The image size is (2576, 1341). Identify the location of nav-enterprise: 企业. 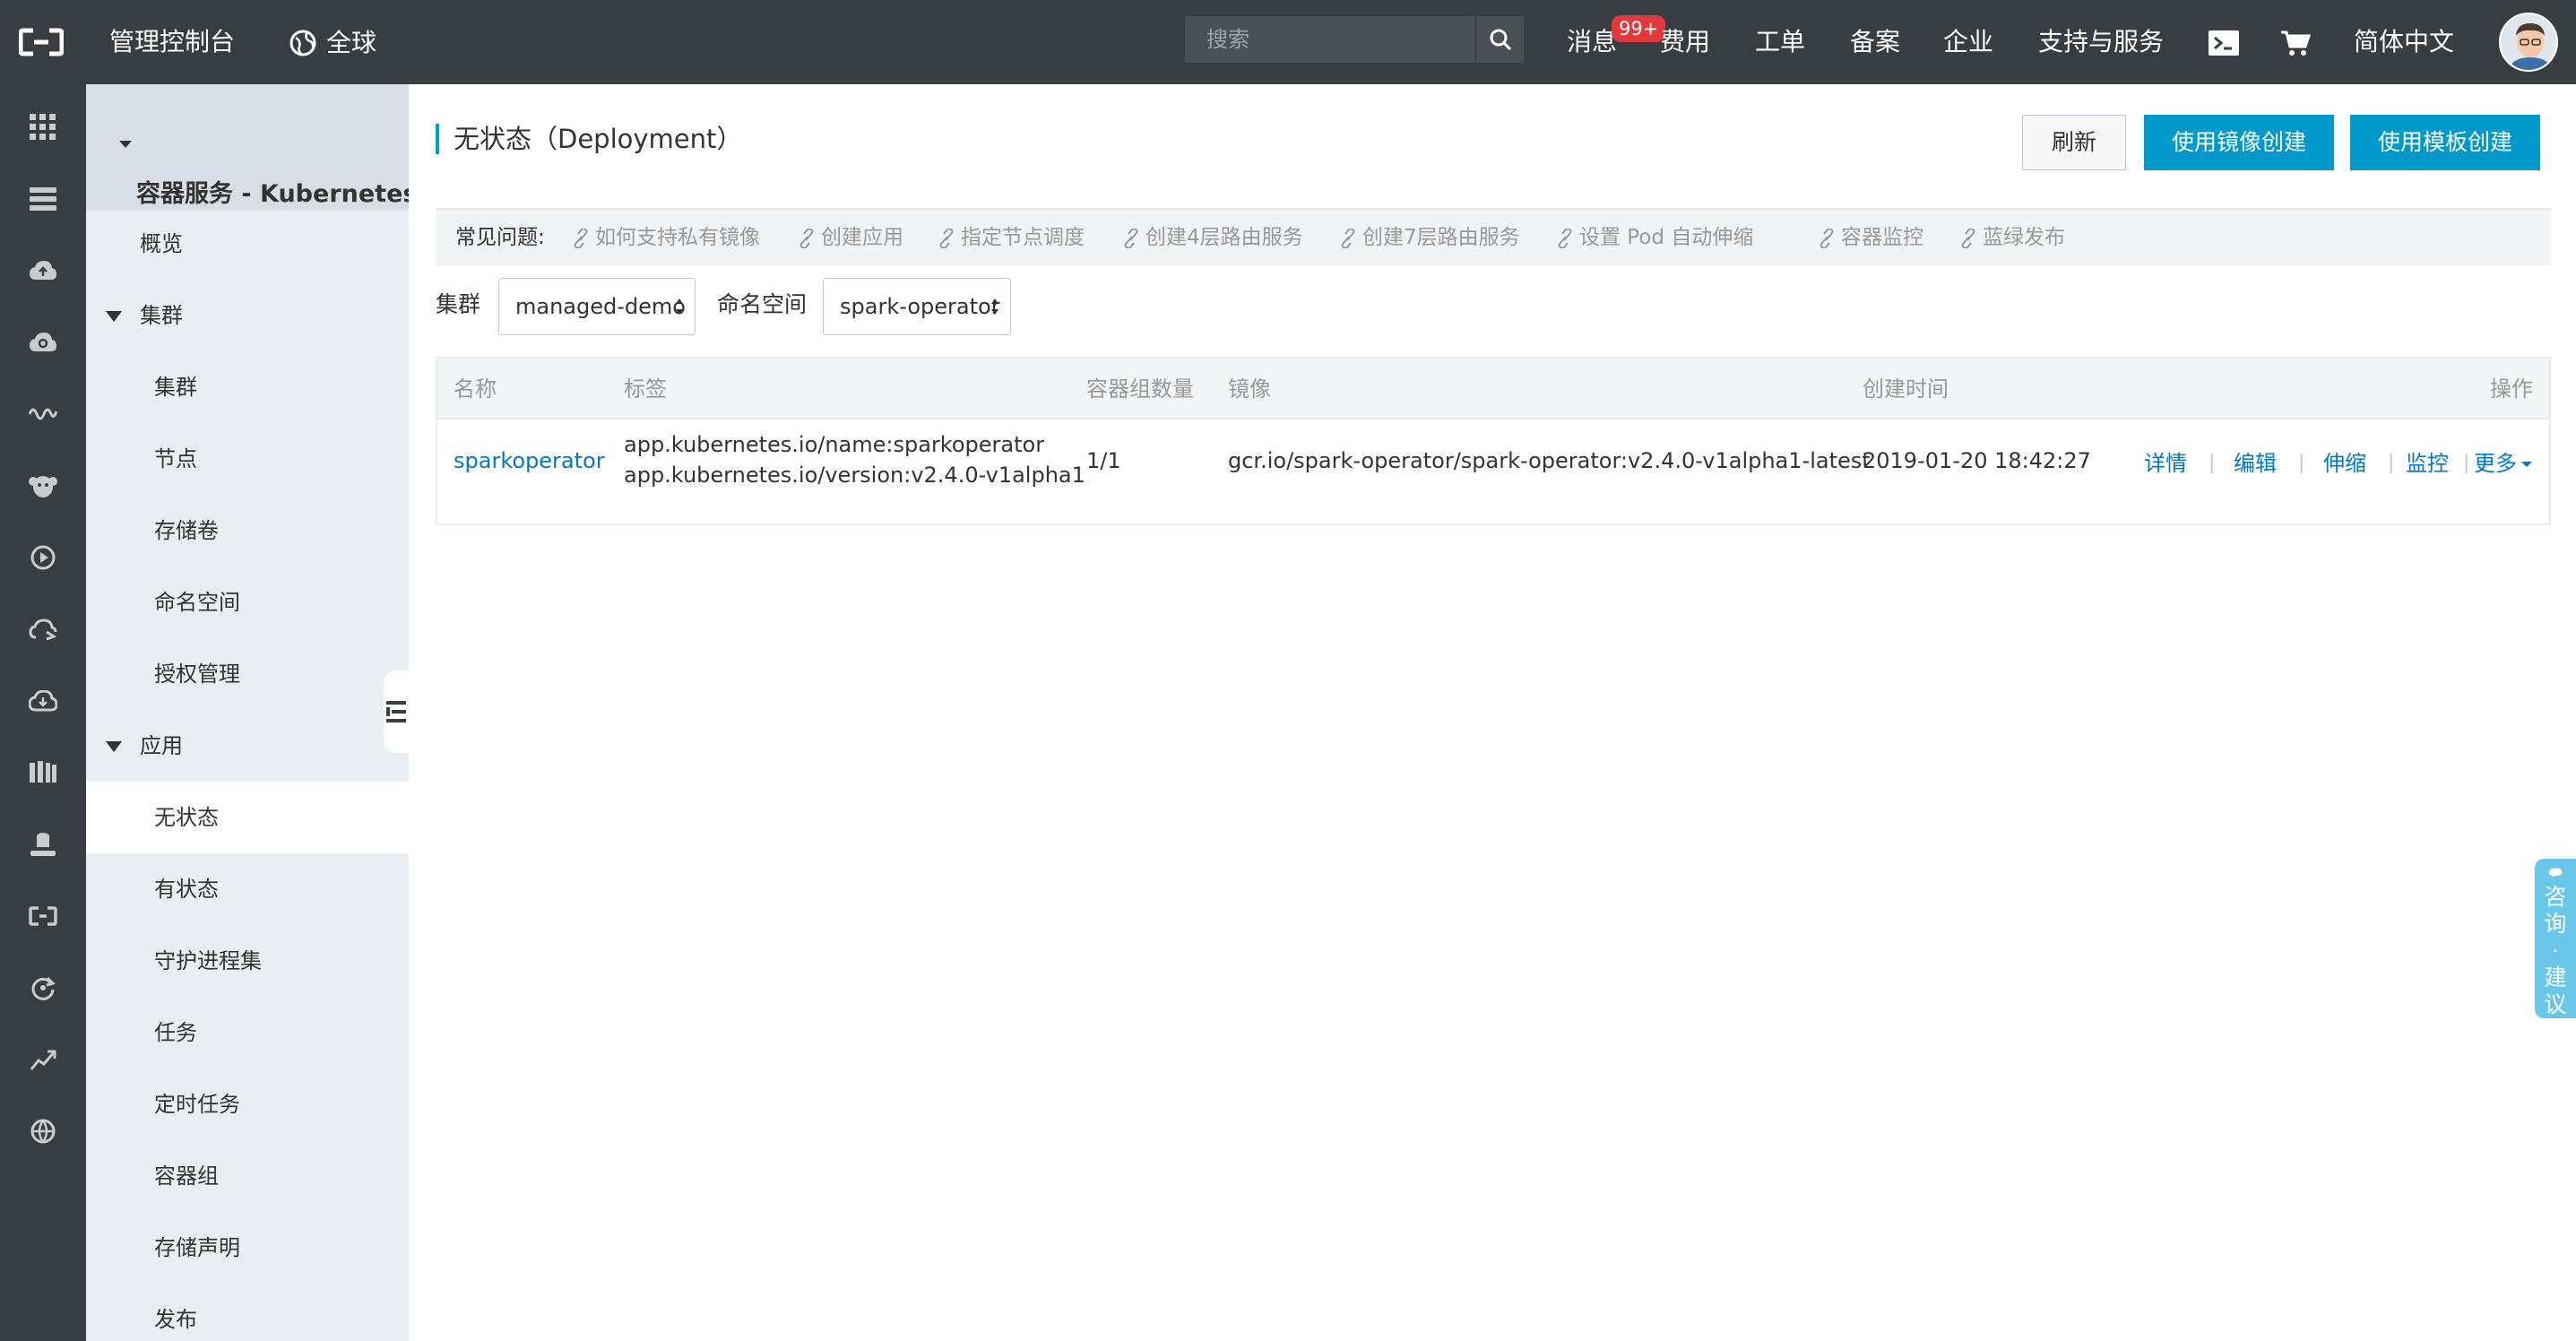
(1968, 42).